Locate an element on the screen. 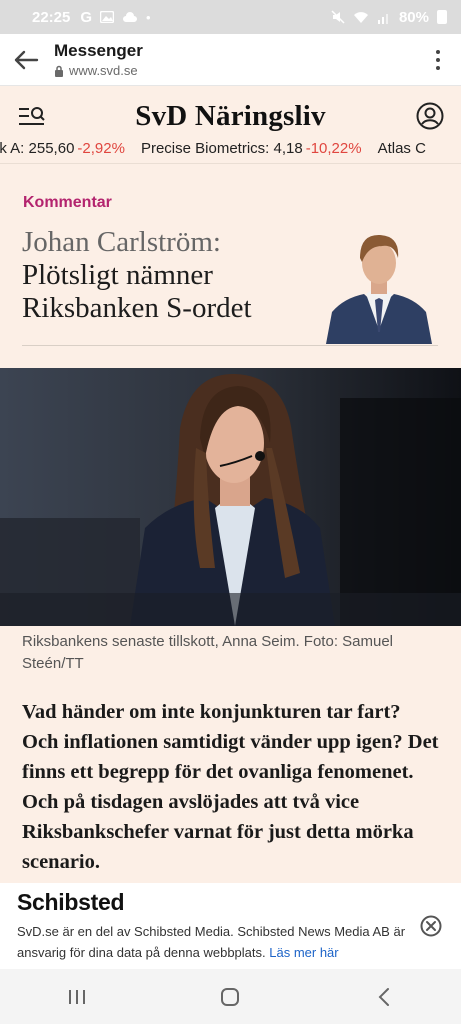  browser-titles: Messenger www.svd.se is located at coordinates (98, 59).